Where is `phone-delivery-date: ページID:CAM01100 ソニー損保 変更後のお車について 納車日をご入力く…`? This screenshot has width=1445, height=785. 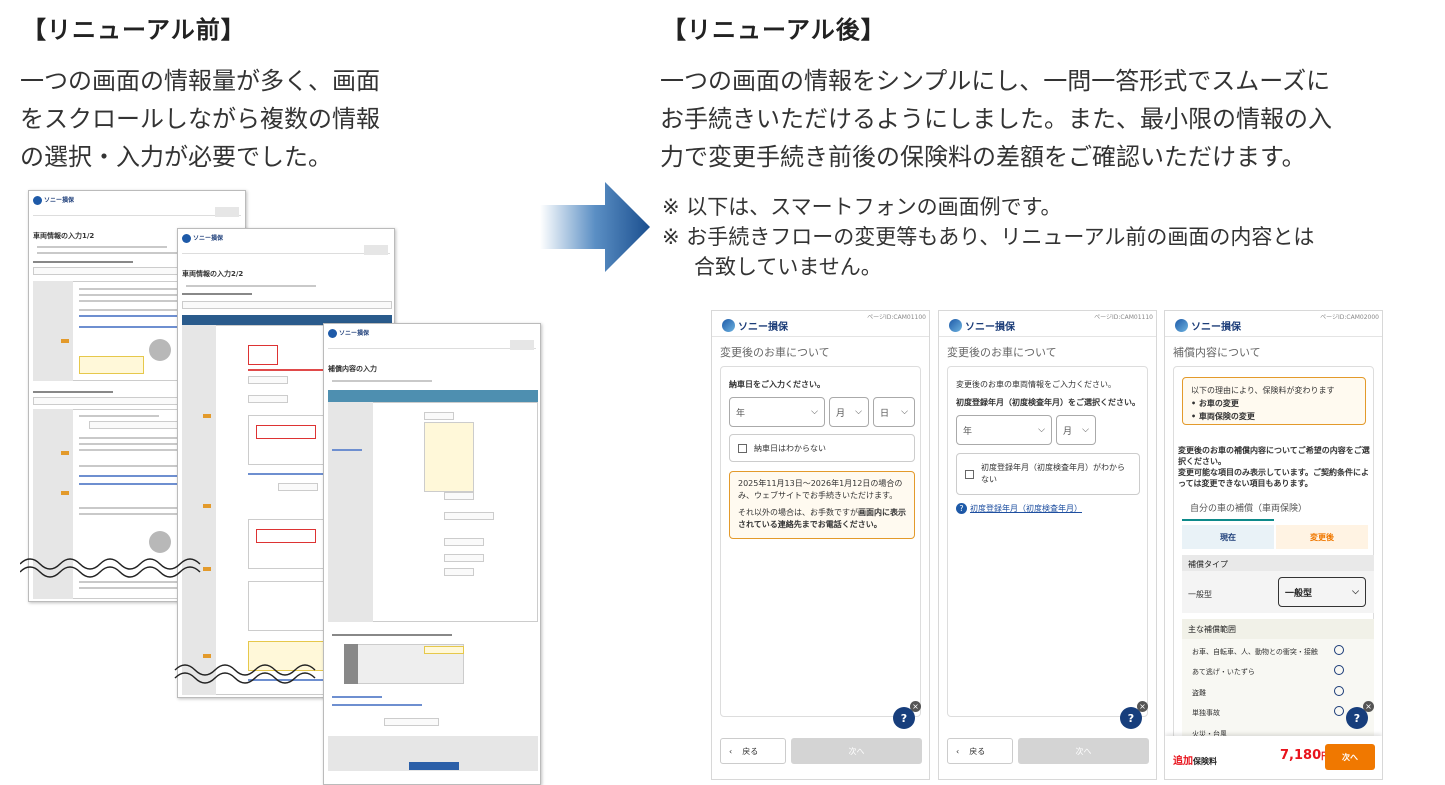 phone-delivery-date: ページID:CAM01100 ソニー損保 変更後のお車について 納車日をご入力く… is located at coordinates (820, 545).